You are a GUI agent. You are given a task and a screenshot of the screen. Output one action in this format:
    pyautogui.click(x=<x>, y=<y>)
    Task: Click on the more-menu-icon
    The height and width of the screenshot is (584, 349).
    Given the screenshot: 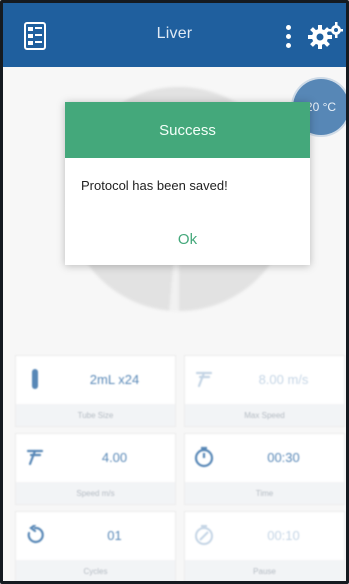 What is the action you would take?
    pyautogui.click(x=288, y=36)
    